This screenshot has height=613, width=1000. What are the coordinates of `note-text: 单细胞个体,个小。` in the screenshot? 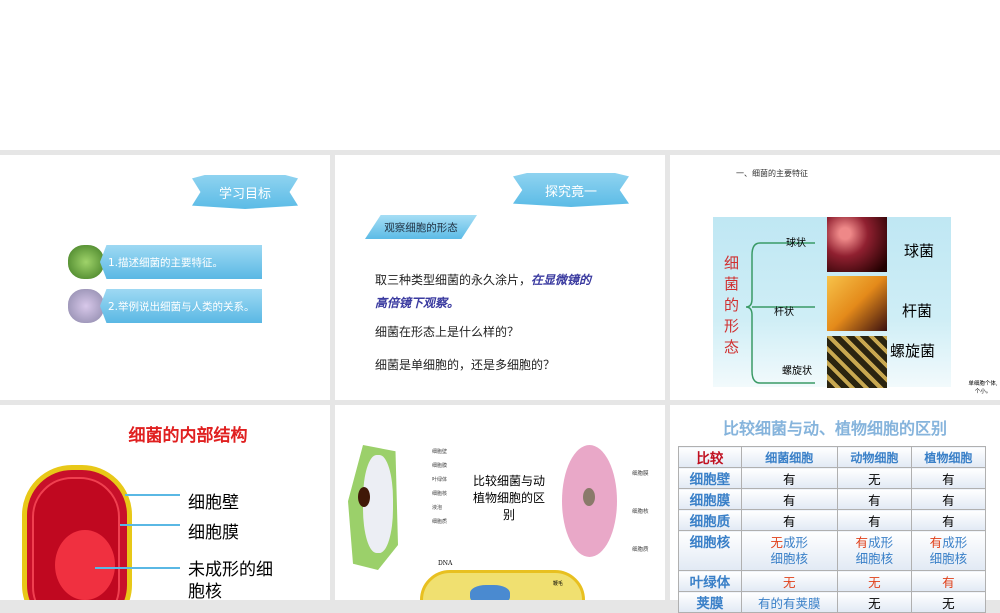 It's located at (983, 388).